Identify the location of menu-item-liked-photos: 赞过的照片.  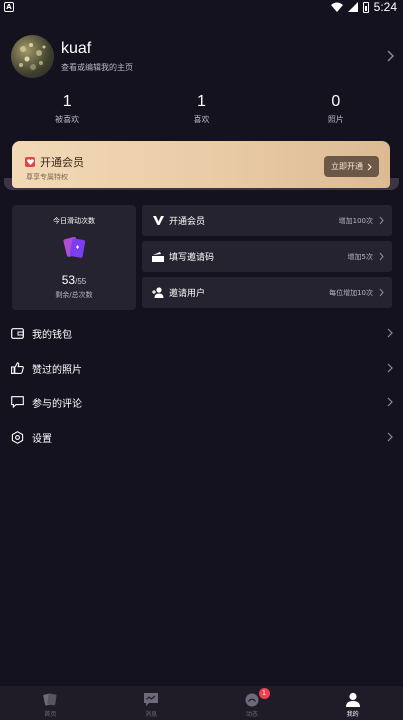
(202, 368).